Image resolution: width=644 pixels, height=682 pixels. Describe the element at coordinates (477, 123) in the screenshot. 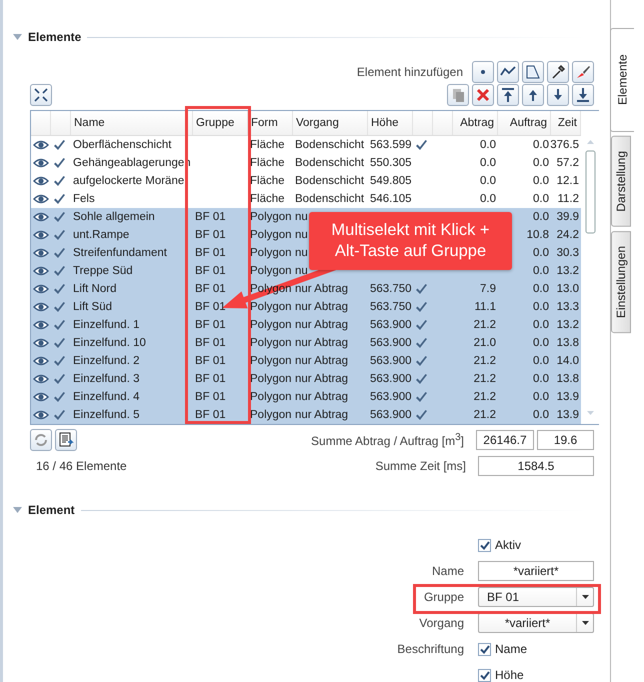

I see `column-header: Abtrag` at that location.